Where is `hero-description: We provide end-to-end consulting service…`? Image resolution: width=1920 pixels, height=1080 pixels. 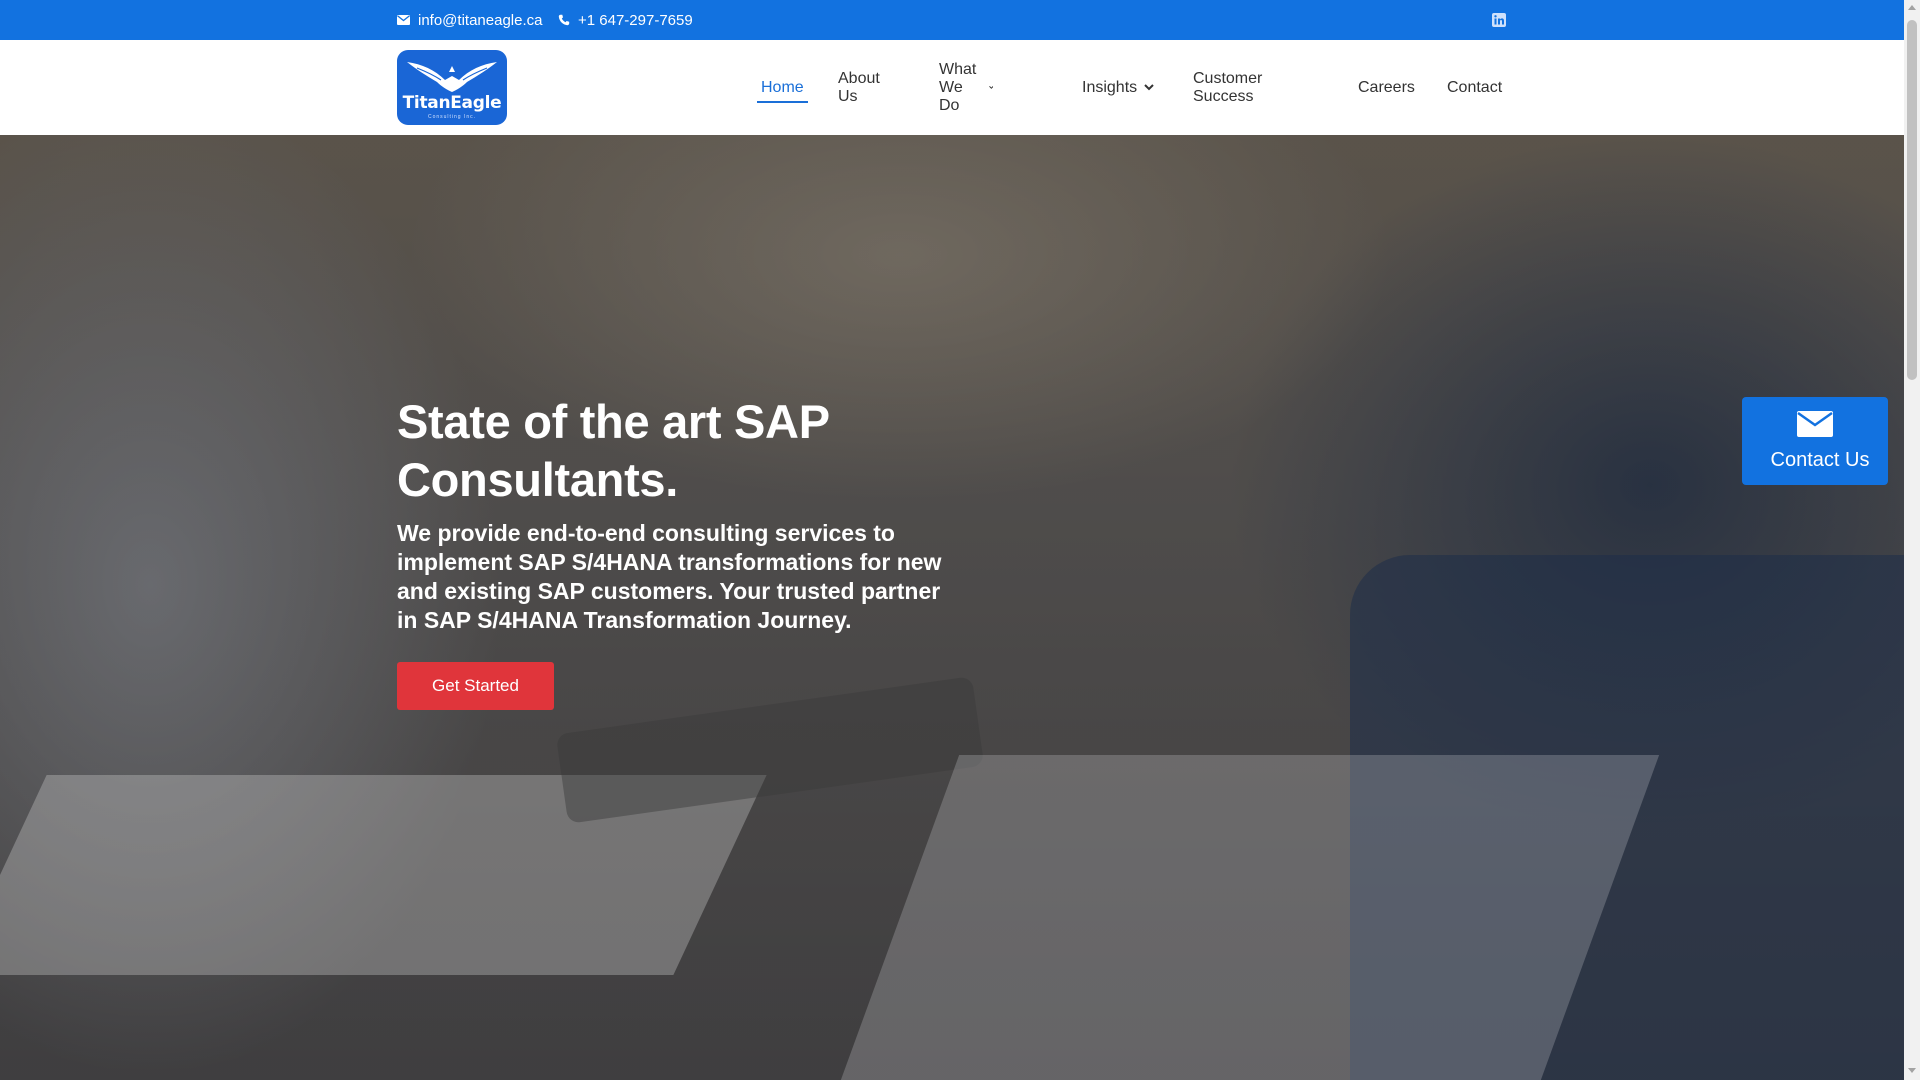 hero-description: We provide end-to-end consulting service… is located at coordinates (669, 576).